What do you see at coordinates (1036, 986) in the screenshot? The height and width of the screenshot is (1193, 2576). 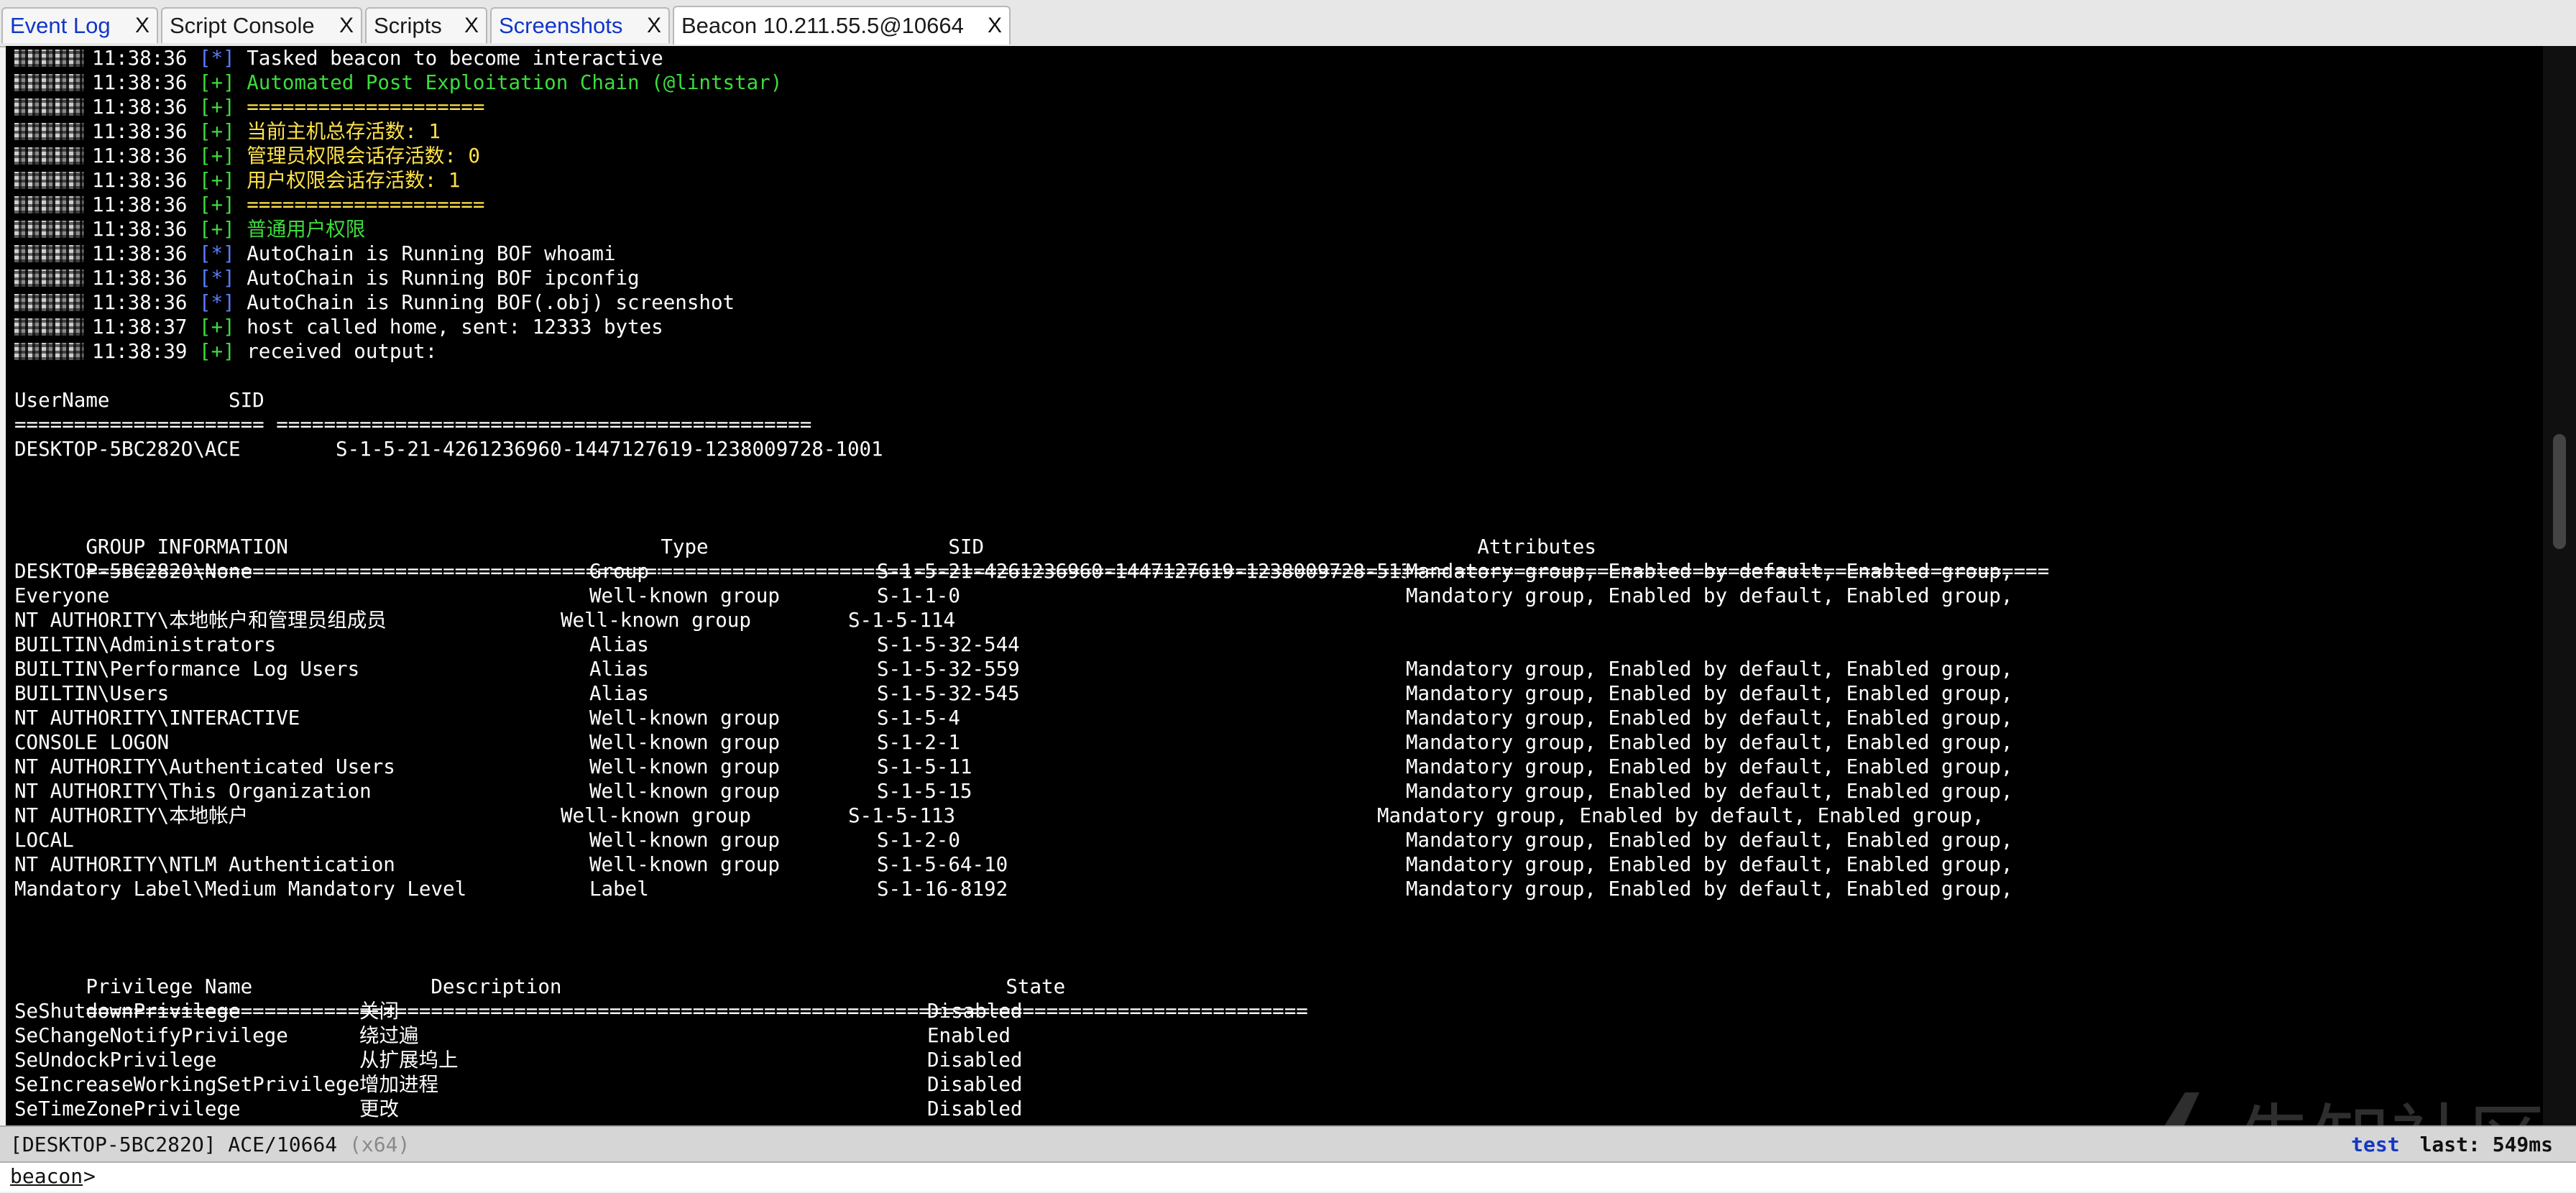 I see `col-header: State` at bounding box center [1036, 986].